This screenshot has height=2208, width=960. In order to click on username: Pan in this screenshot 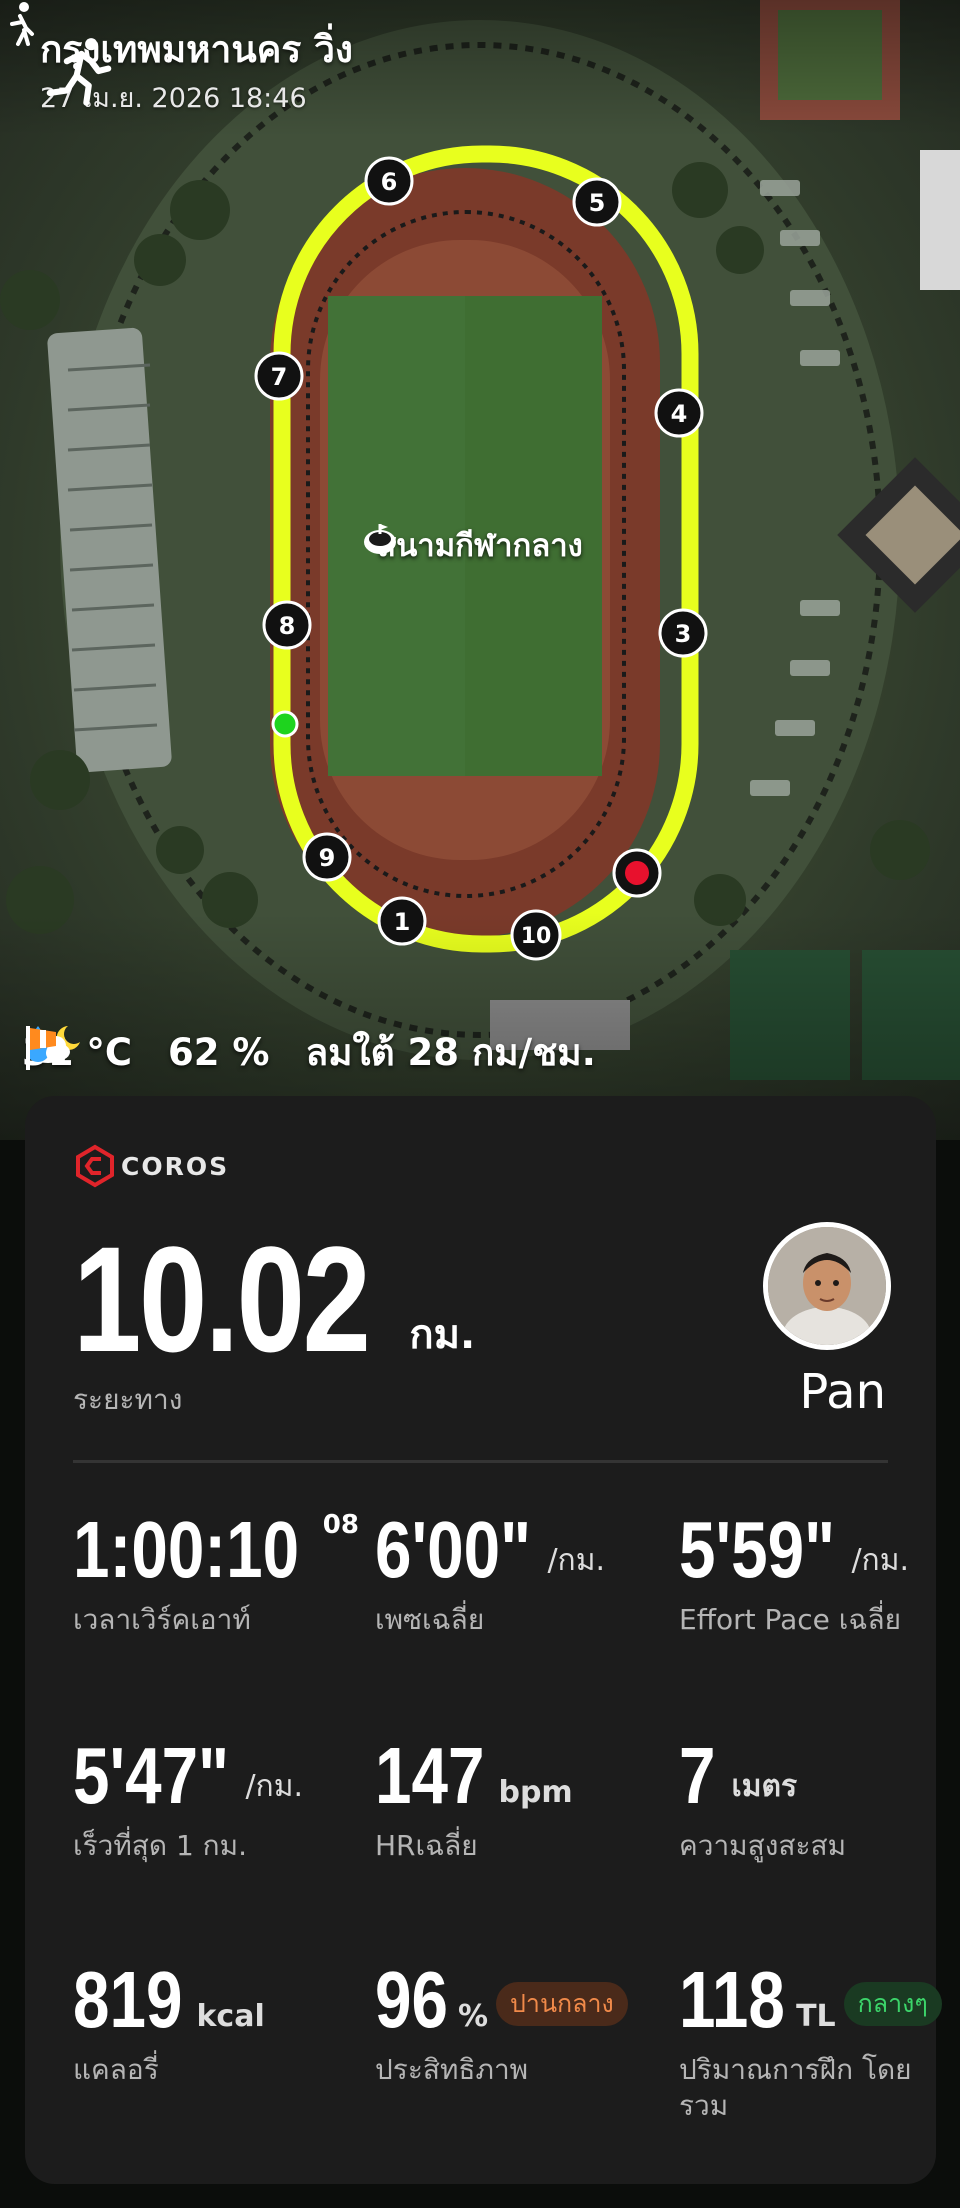, I will do `click(842, 1392)`.